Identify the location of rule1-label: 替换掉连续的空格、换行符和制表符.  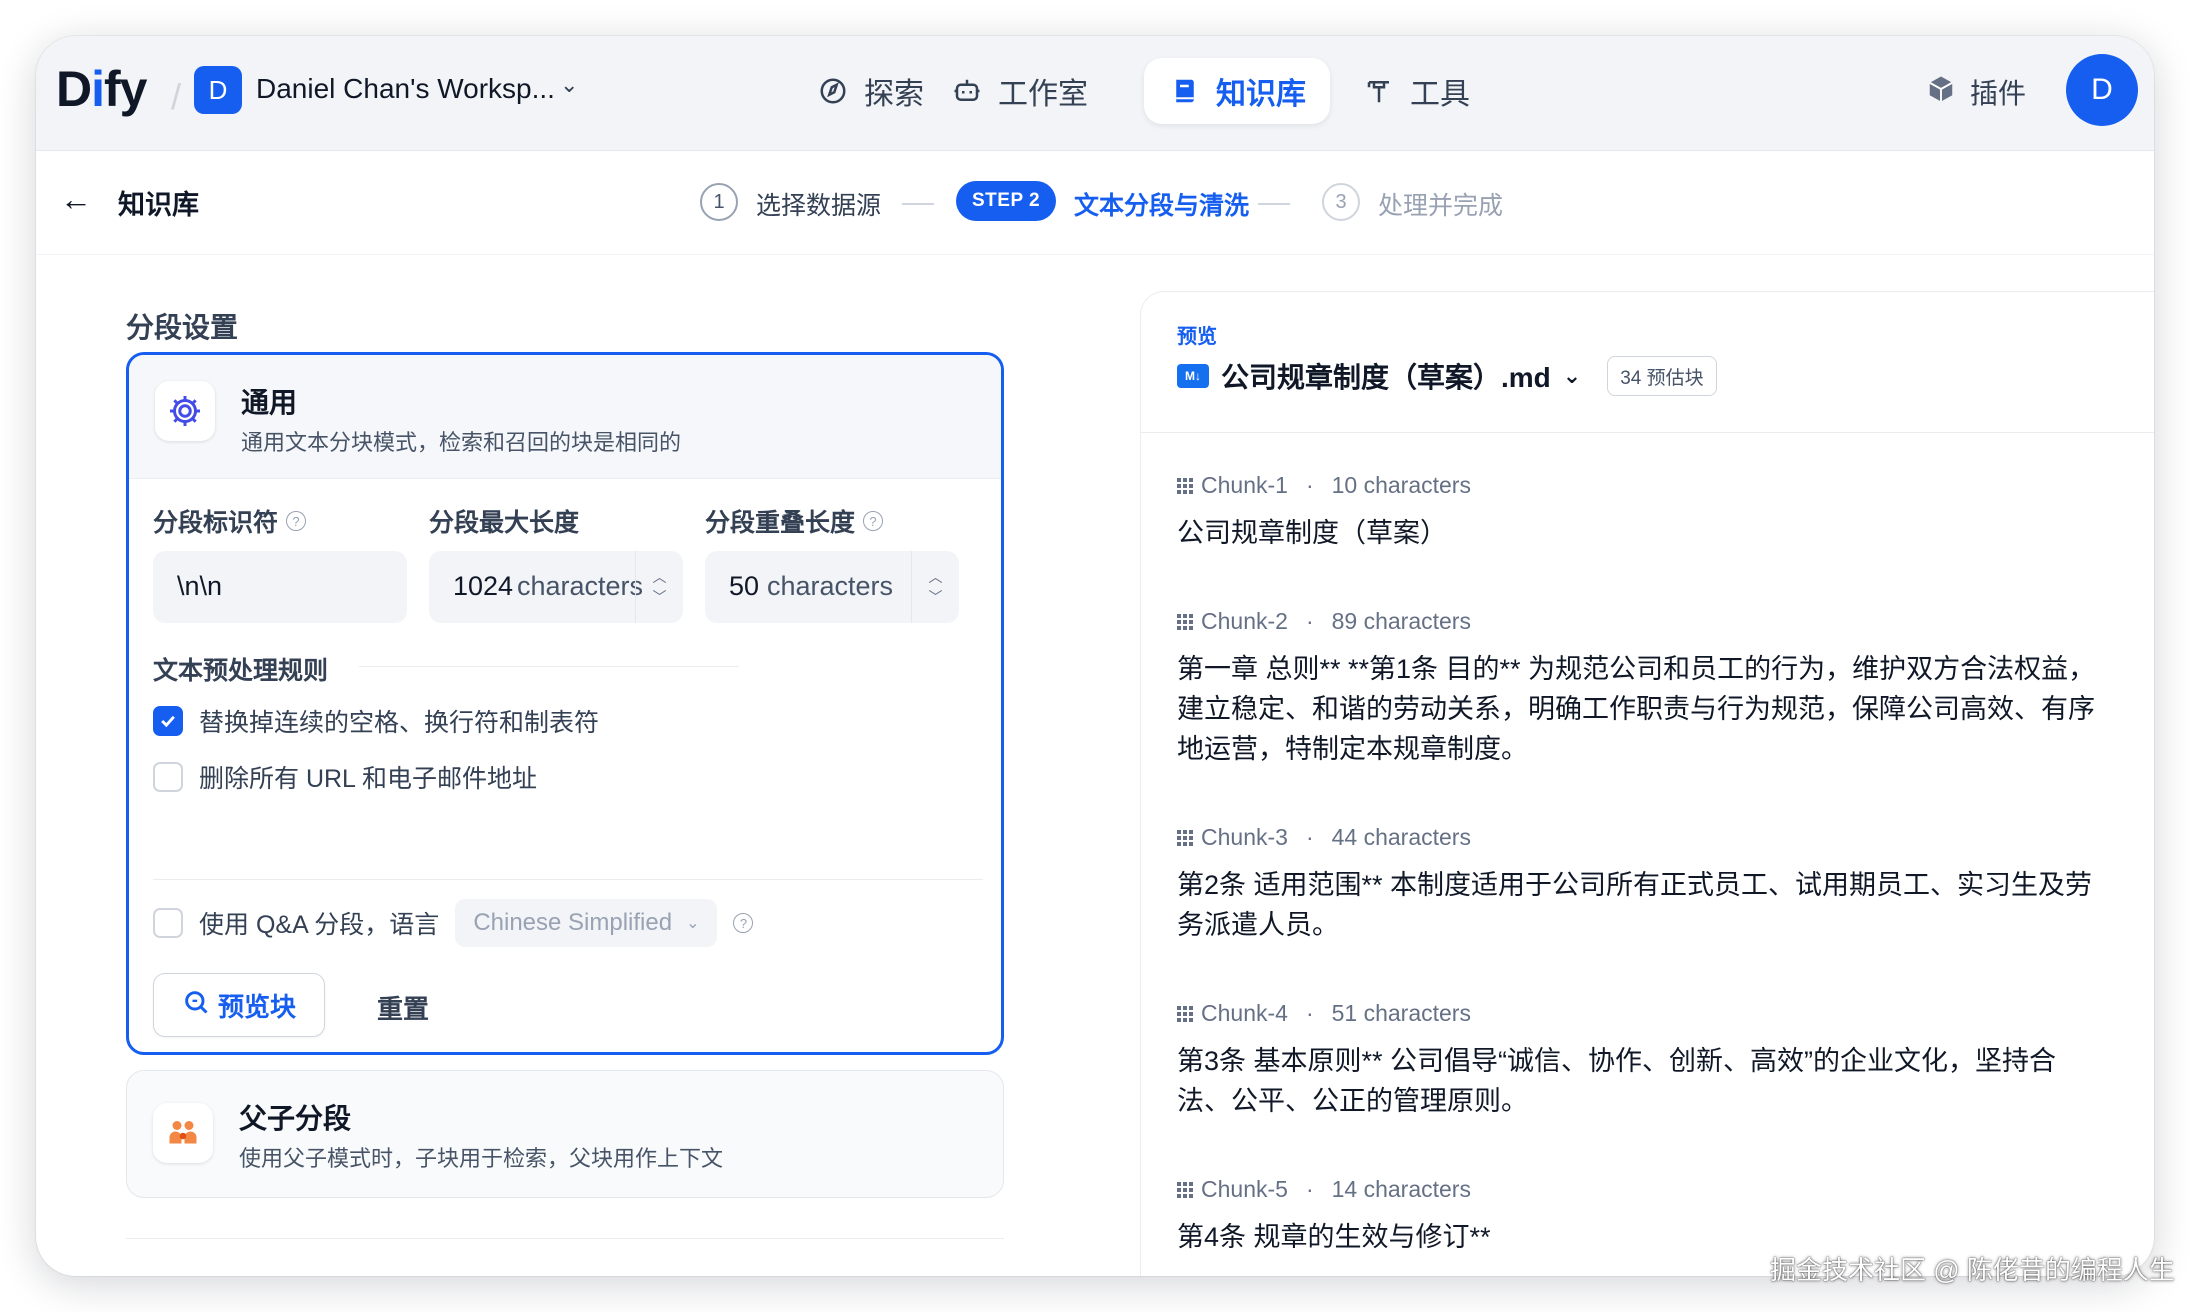
(399, 723).